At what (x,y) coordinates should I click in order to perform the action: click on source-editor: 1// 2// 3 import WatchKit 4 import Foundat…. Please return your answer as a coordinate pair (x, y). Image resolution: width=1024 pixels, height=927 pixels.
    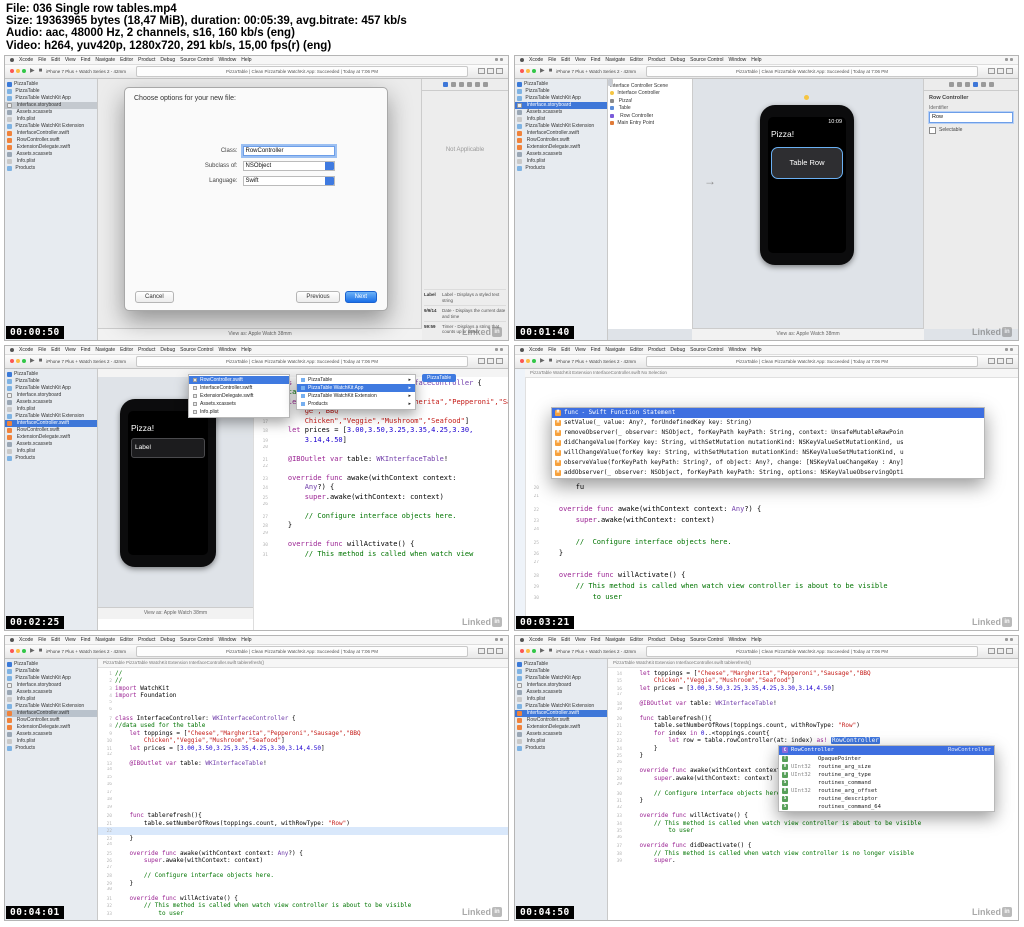
    Looking at the image, I should click on (303, 794).